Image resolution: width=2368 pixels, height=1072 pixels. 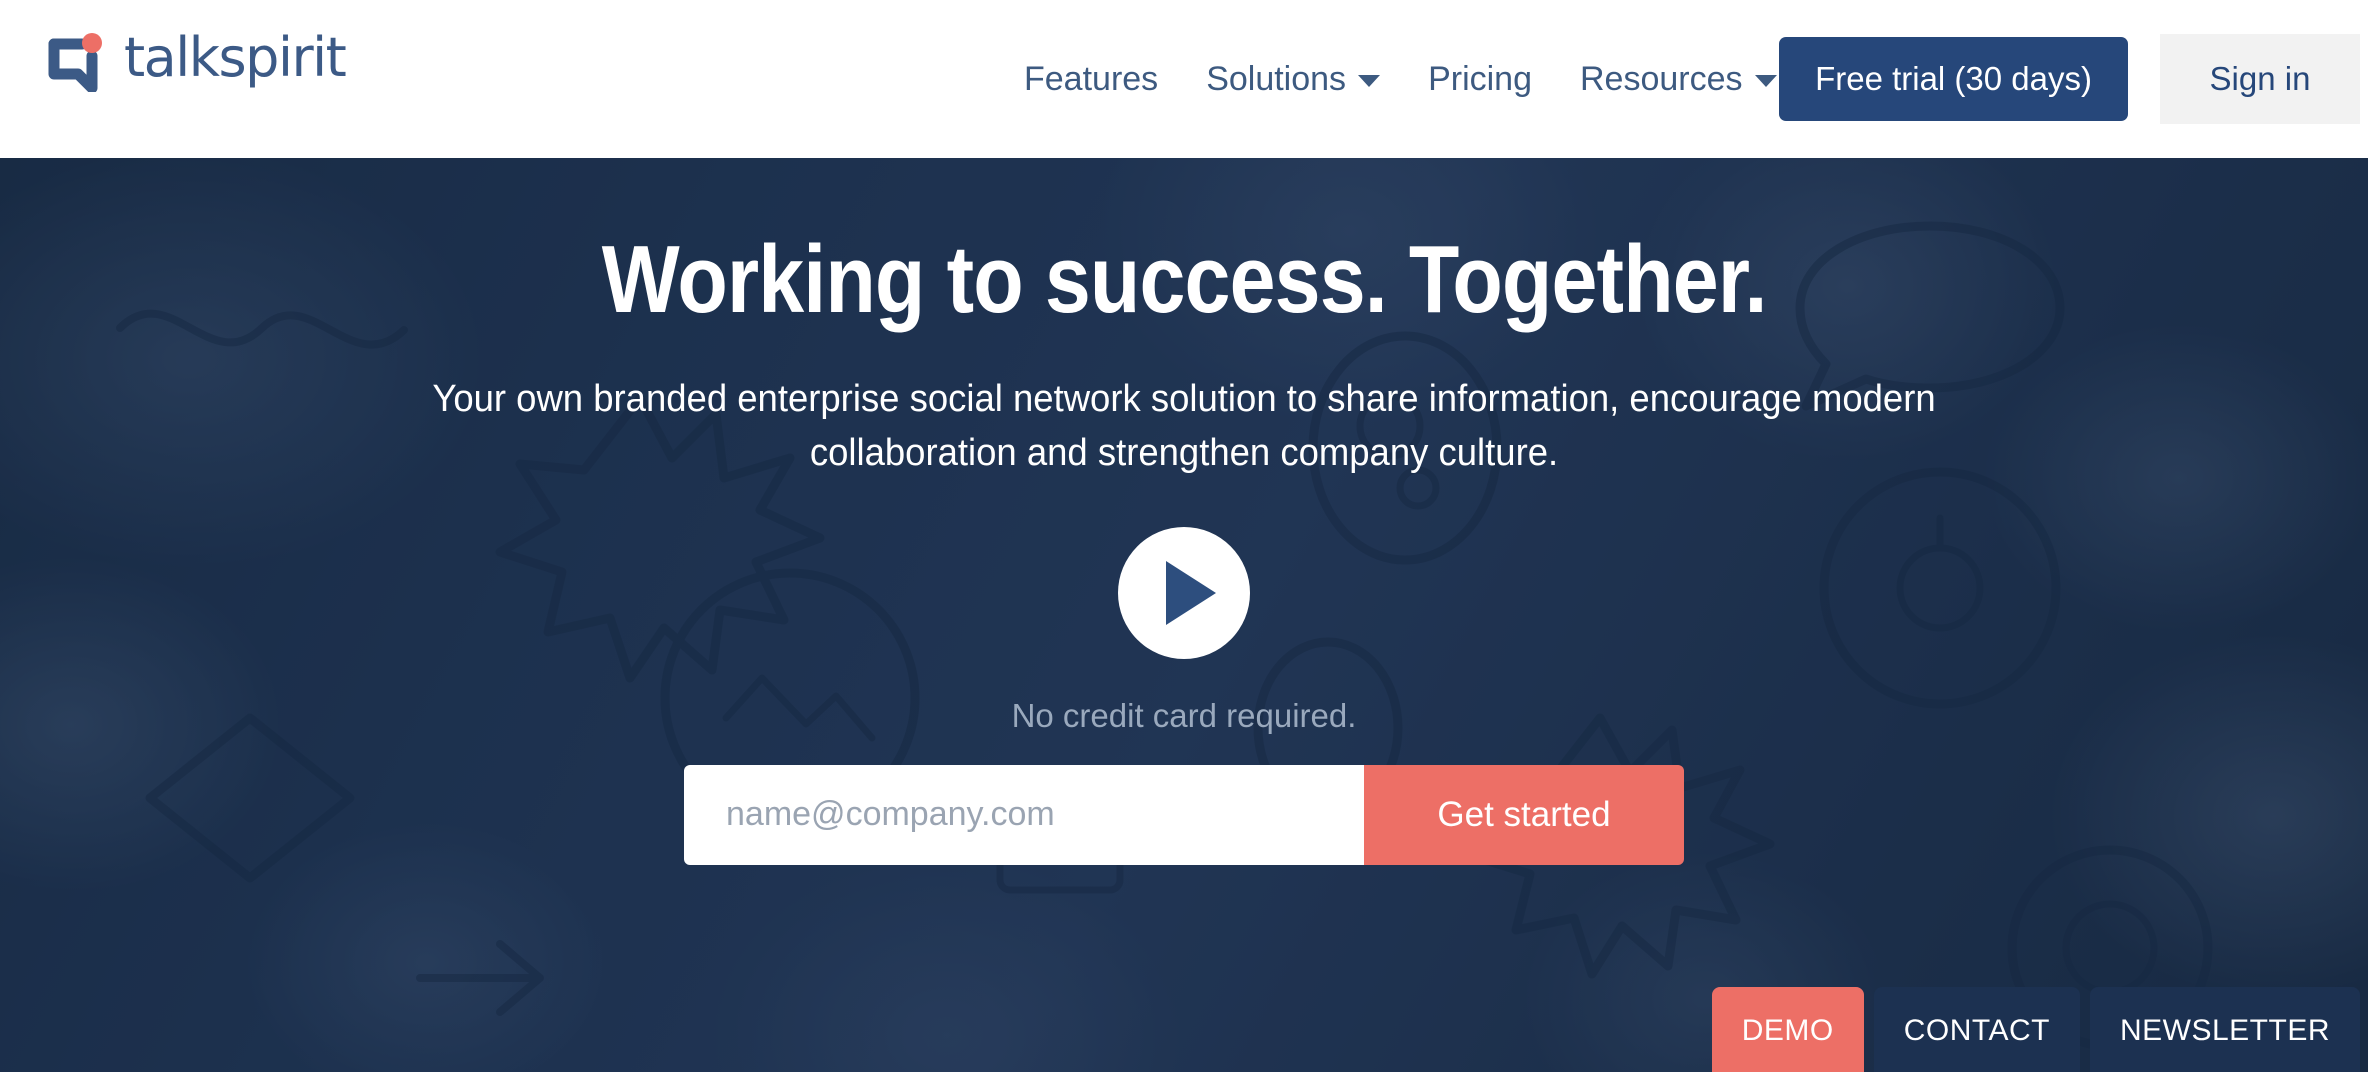 I want to click on logo-text: talkspirit, so click(x=235, y=57).